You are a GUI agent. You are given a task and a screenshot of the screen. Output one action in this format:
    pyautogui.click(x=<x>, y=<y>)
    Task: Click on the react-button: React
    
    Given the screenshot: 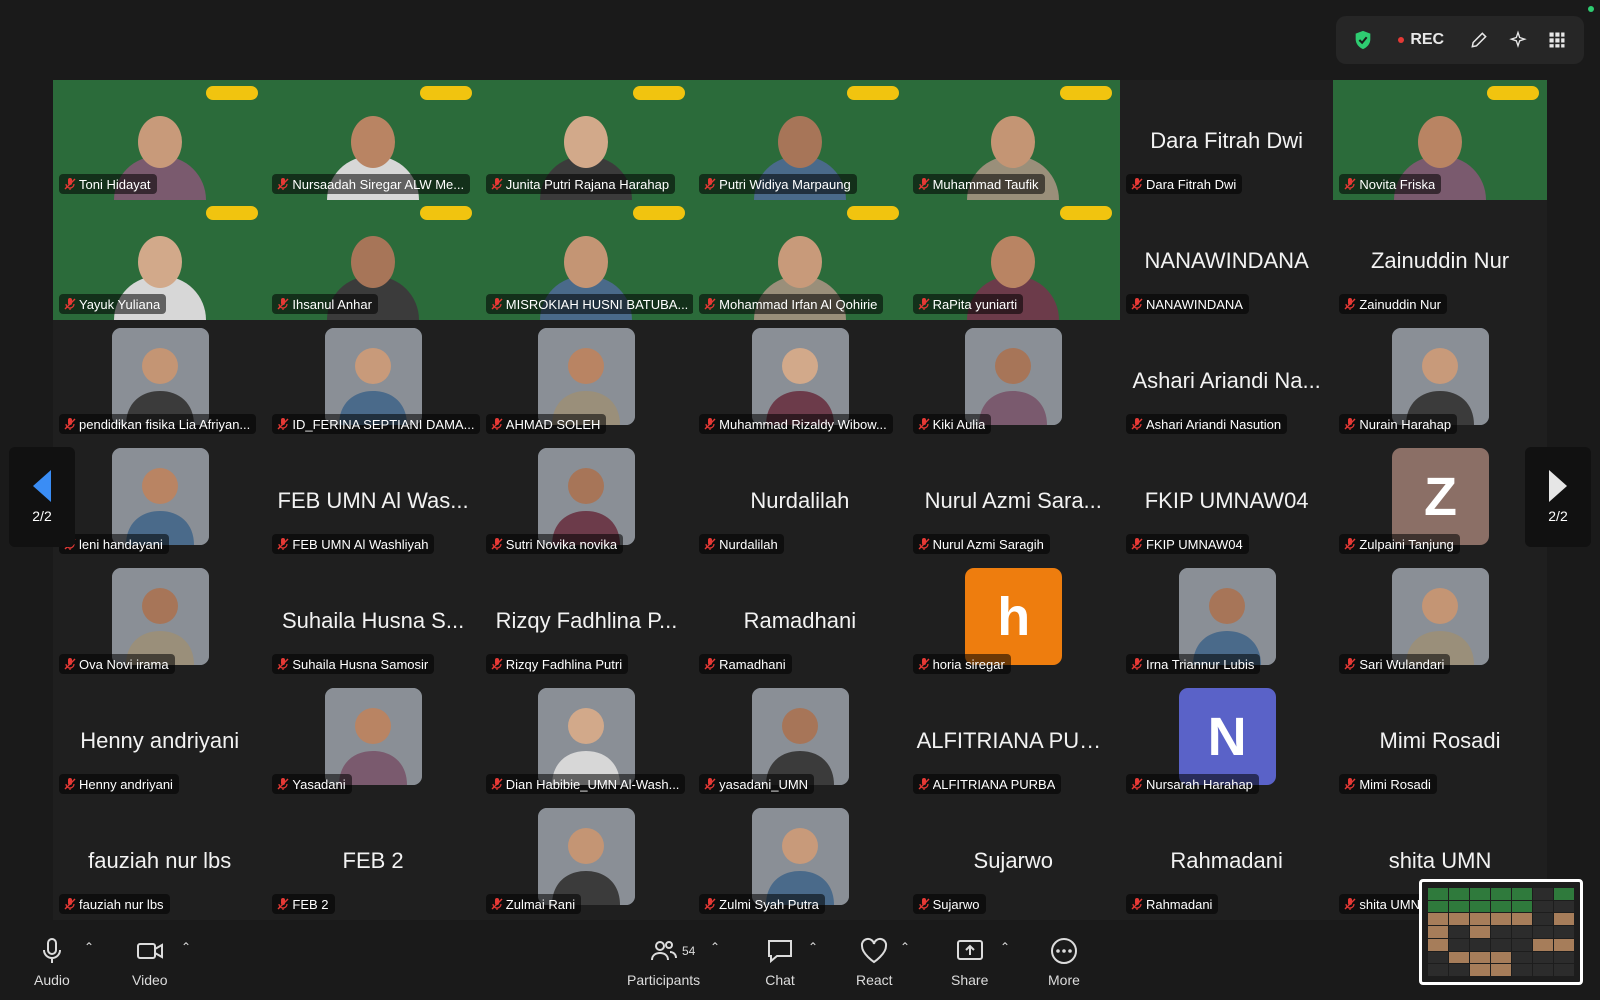 What is the action you would take?
    pyautogui.click(x=874, y=962)
    